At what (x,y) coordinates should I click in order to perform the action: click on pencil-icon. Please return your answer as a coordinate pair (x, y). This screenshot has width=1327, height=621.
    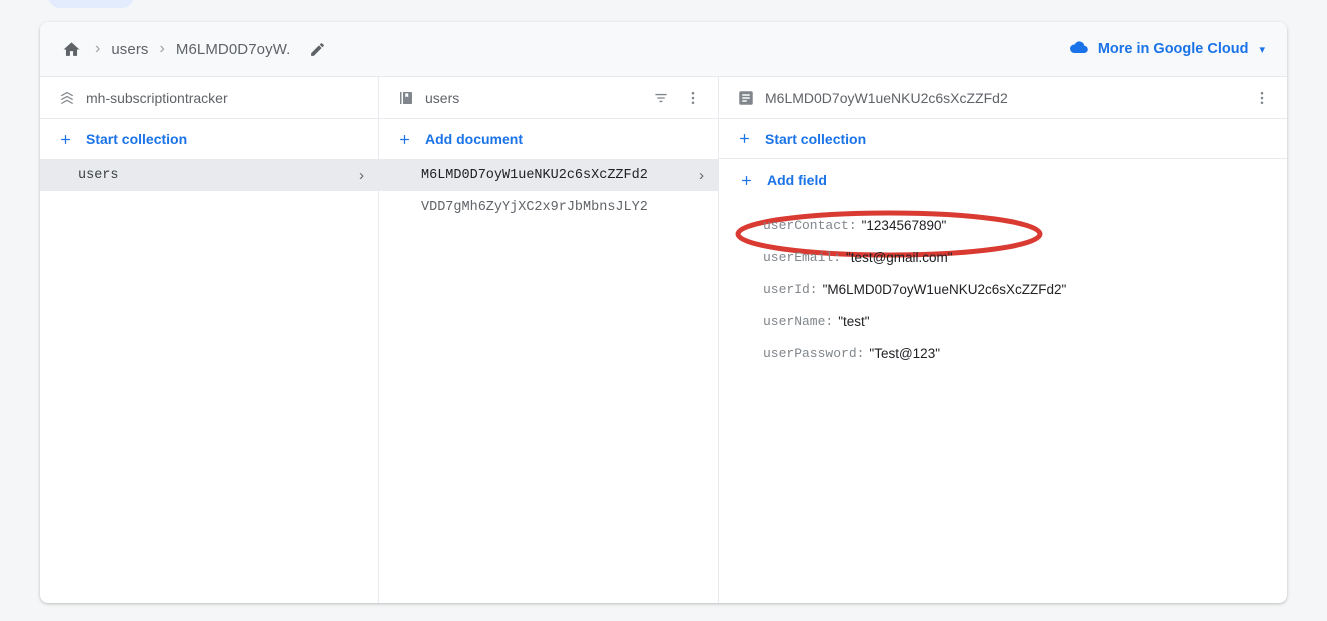
    Looking at the image, I should click on (317, 49).